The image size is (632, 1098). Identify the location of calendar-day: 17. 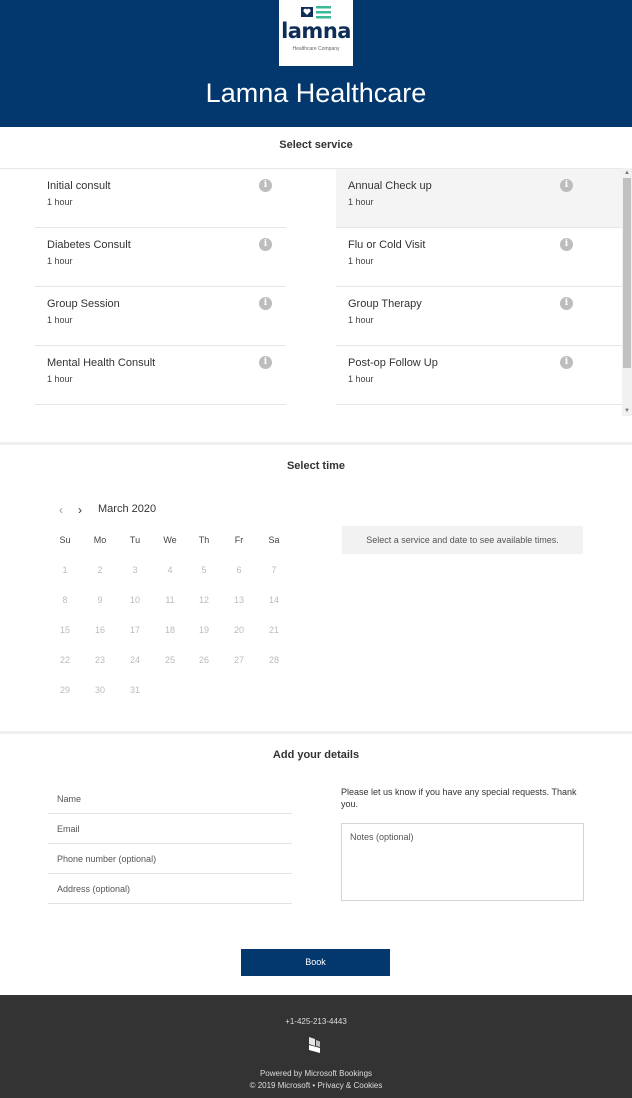
(135, 630).